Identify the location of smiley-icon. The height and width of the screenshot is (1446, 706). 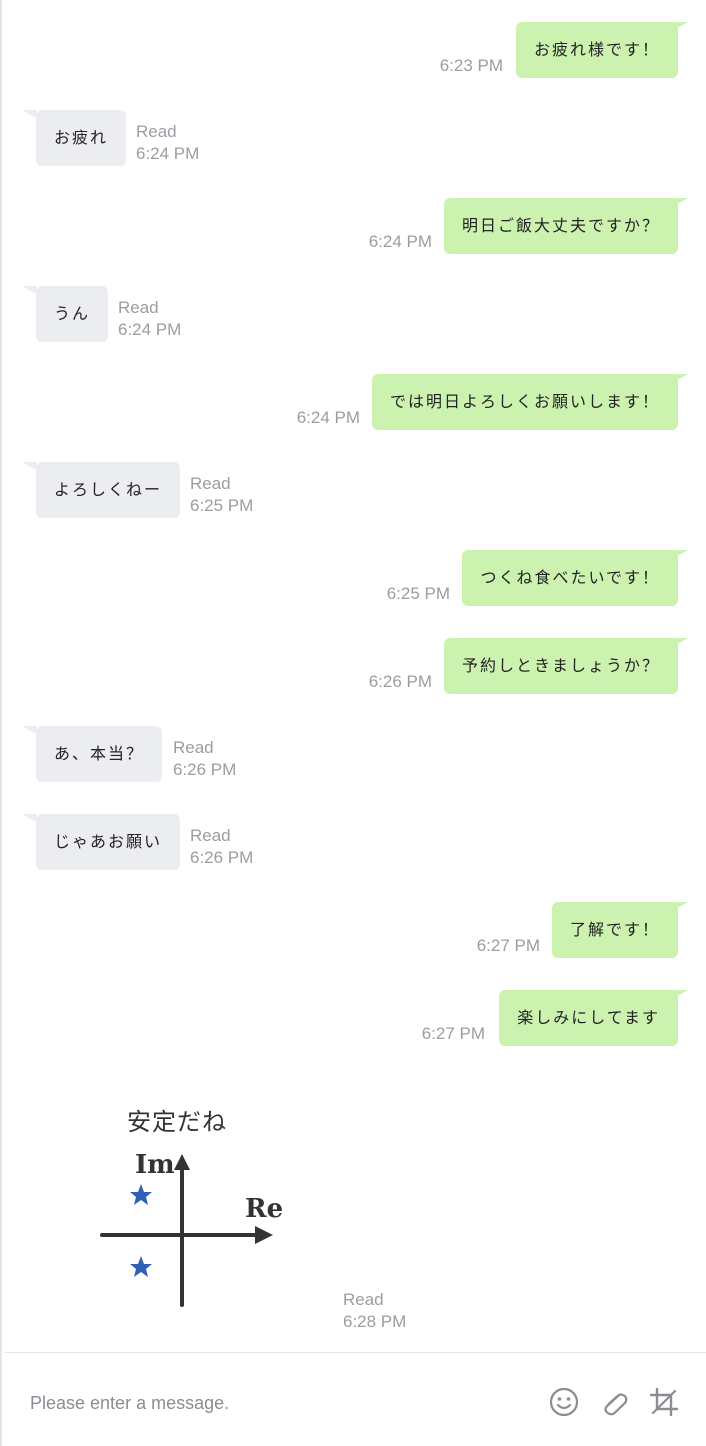
(564, 1402).